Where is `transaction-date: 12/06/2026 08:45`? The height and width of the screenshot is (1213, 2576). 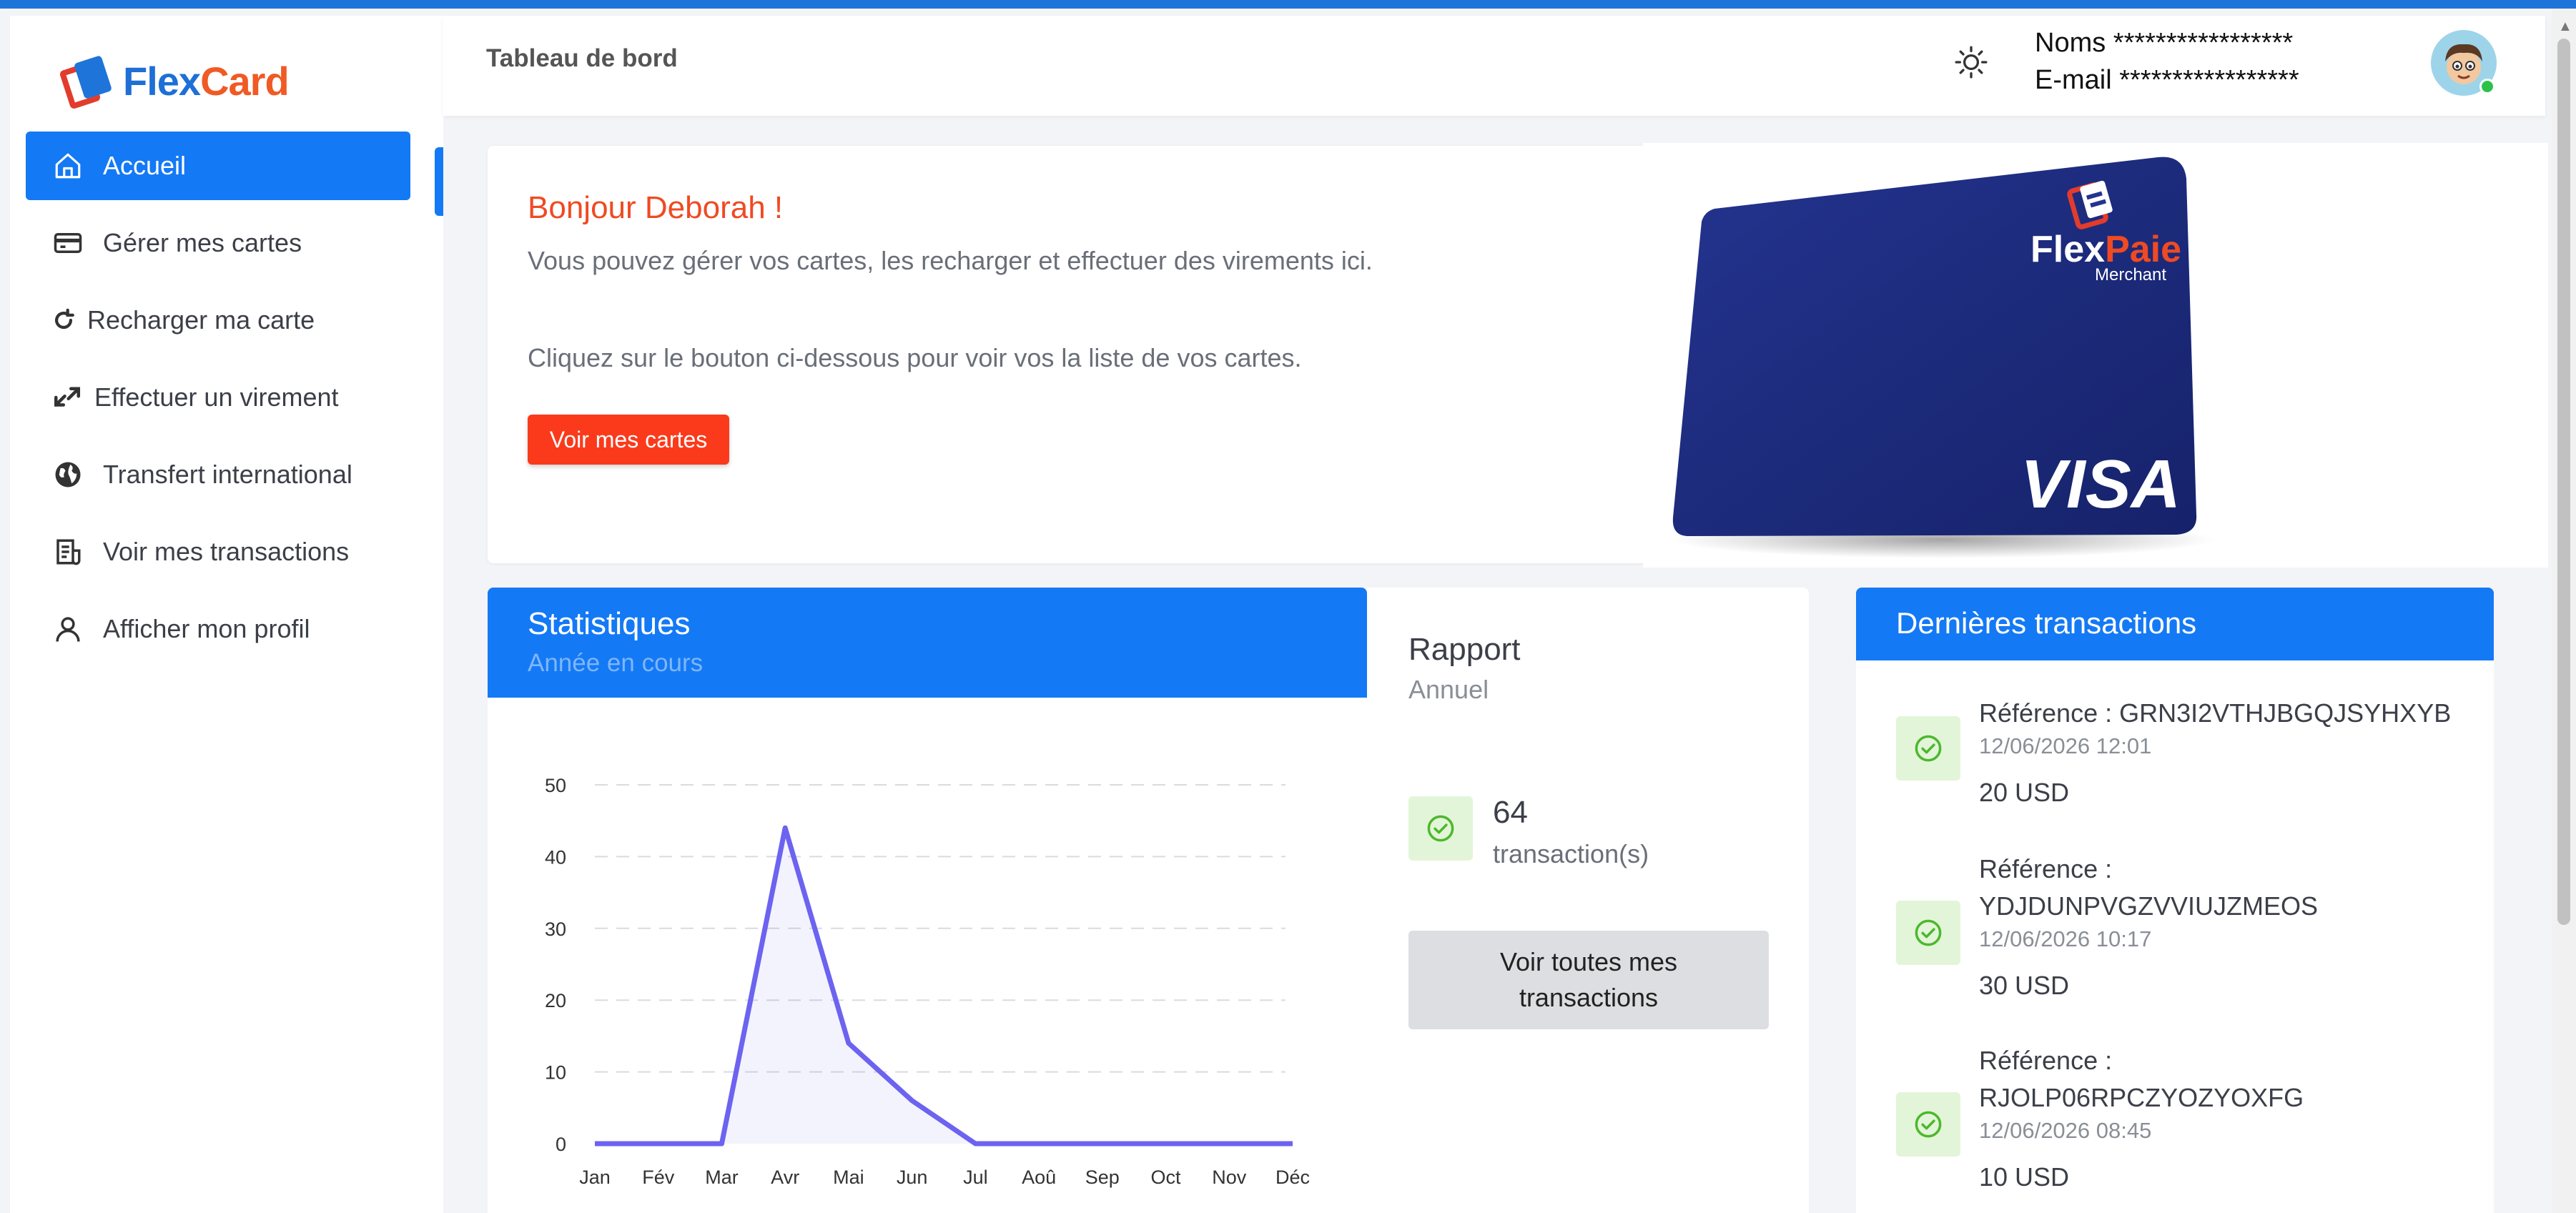 transaction-date: 12/06/2026 08:45 is located at coordinates (2065, 1130).